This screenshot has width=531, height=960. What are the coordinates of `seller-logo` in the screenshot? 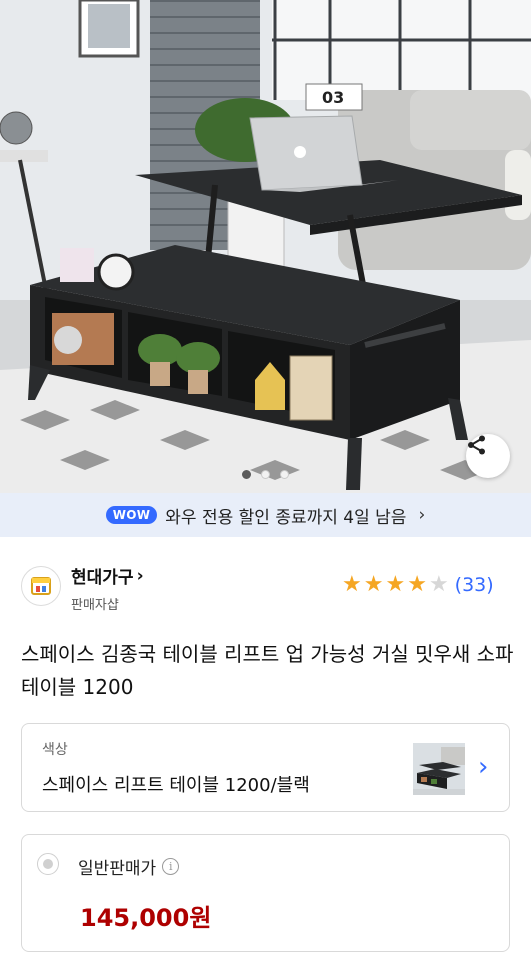 It's located at (41, 586).